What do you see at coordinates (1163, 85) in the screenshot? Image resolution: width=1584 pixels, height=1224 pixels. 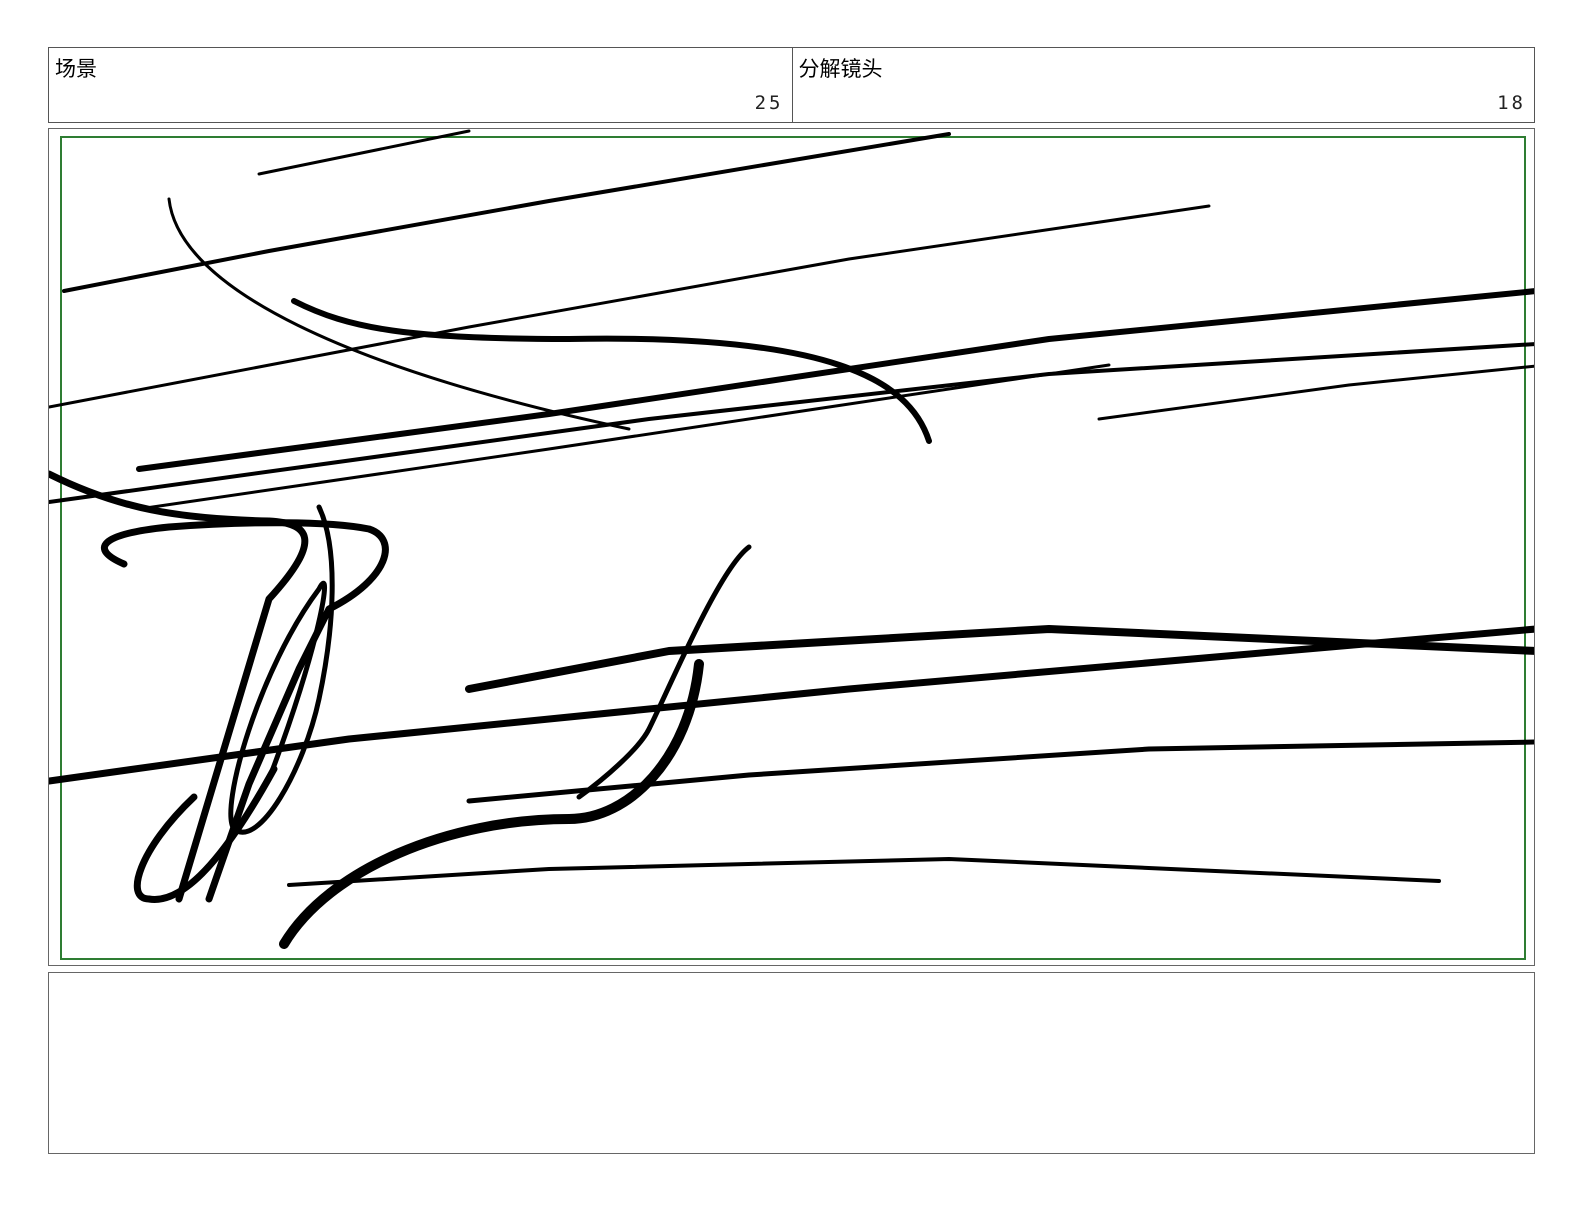 I see `shot-cell: 分解镜头 18` at bounding box center [1163, 85].